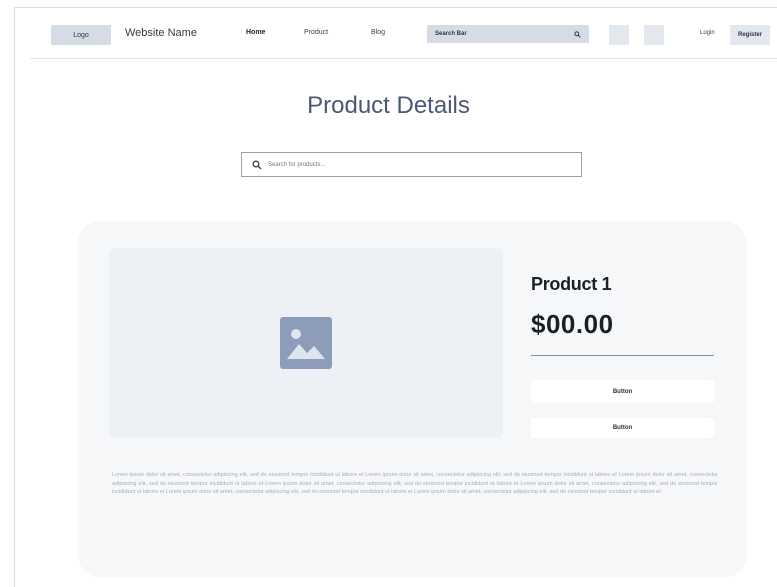  I want to click on nav-search-bar: Search Bar, so click(508, 34).